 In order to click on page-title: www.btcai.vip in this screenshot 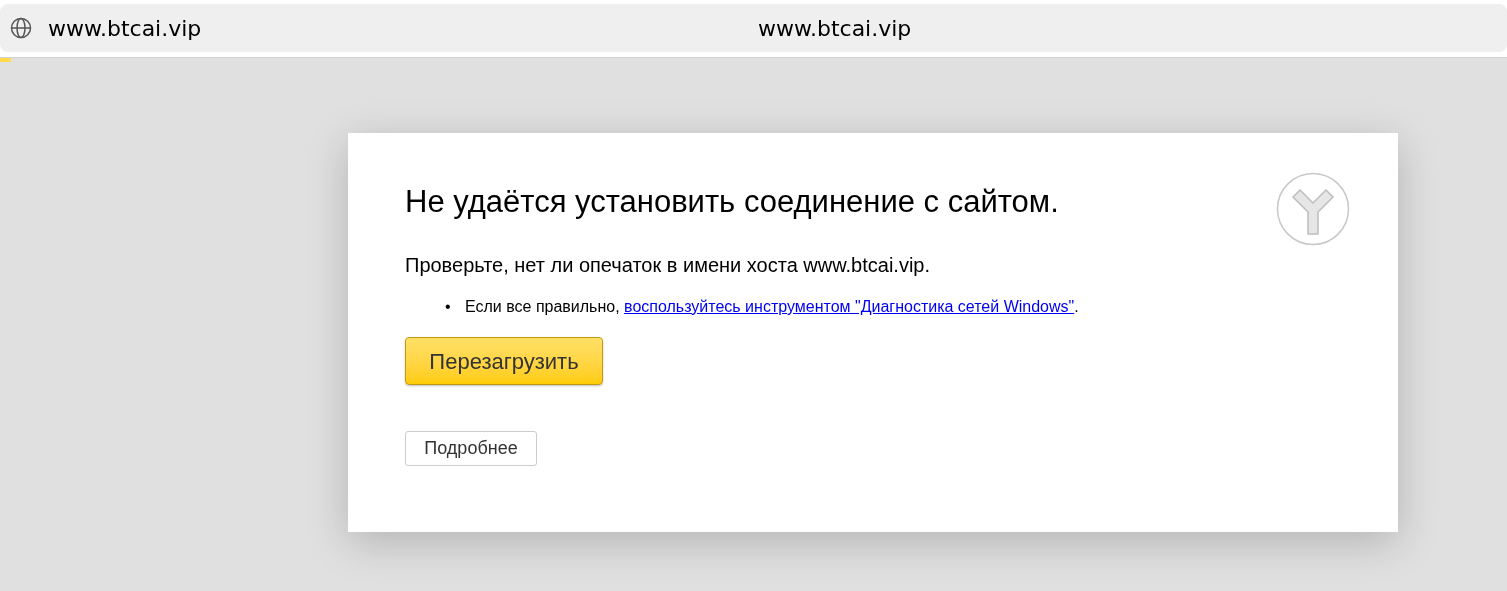, I will do `click(835, 28)`.